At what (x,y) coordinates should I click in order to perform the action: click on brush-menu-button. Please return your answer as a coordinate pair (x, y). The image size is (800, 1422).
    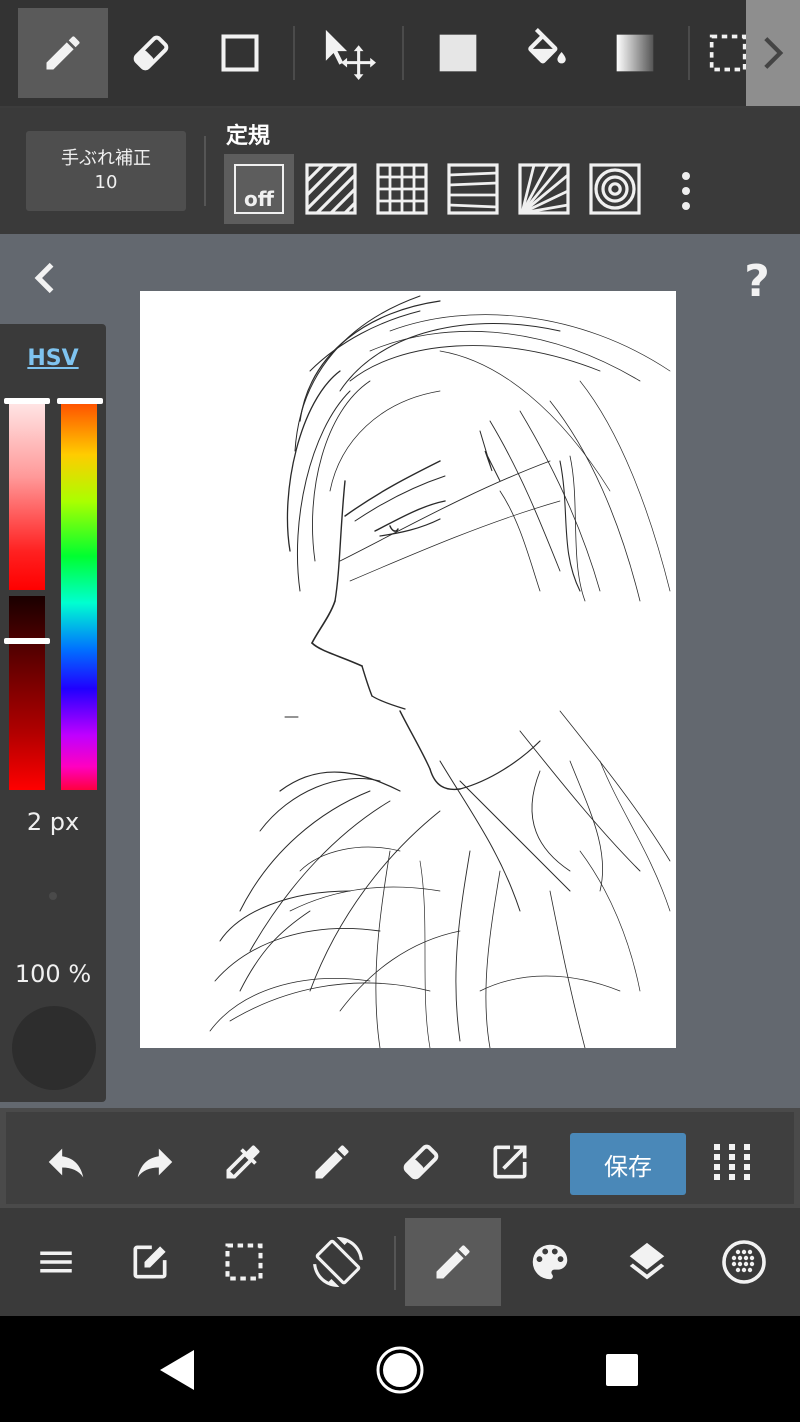
    Looking at the image, I should click on (453, 1262).